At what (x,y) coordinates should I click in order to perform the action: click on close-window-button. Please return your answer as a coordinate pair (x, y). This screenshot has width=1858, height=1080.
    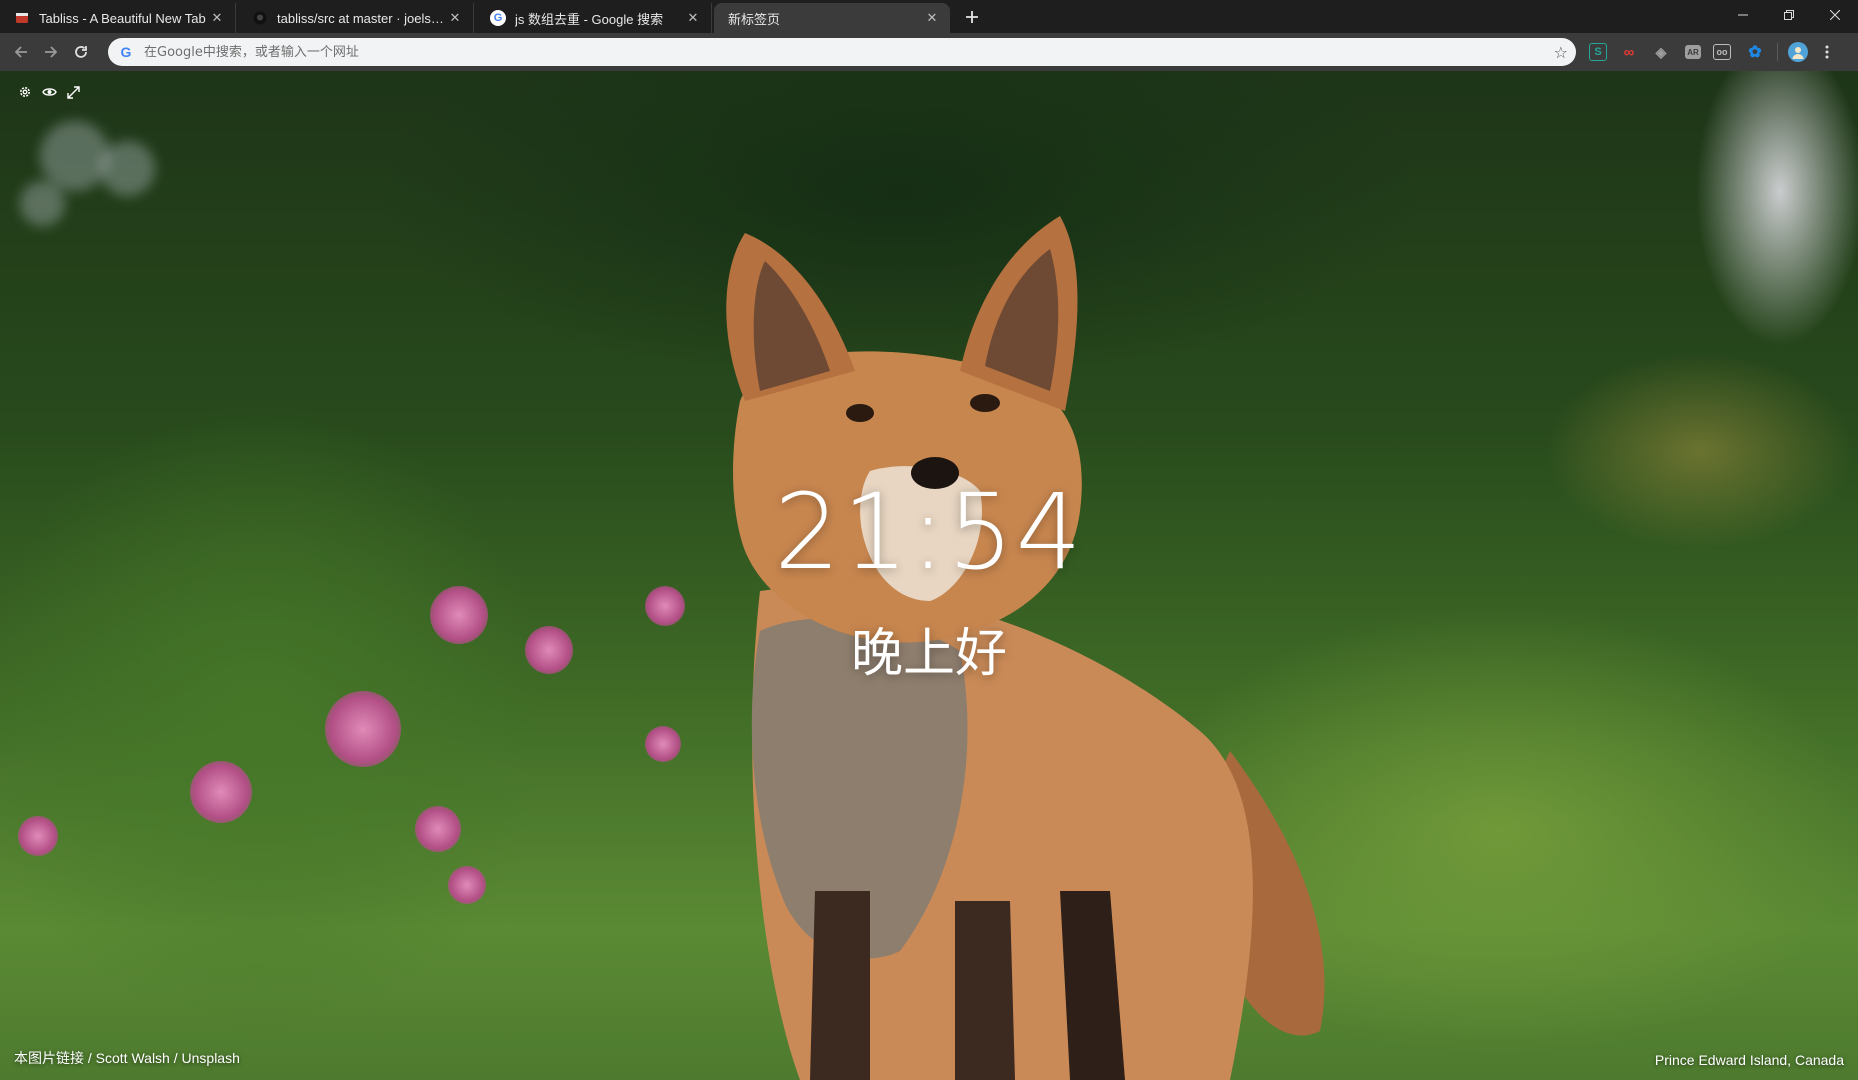
    Looking at the image, I should click on (1835, 15).